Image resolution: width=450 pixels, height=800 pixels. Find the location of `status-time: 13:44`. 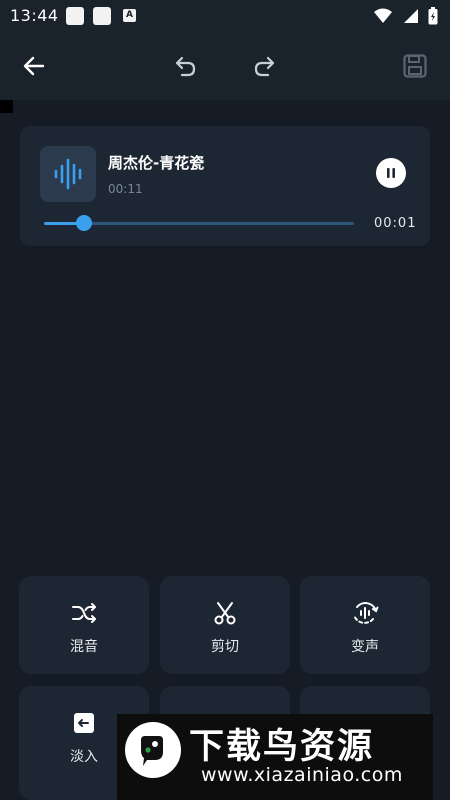

status-time: 13:44 is located at coordinates (34, 15).